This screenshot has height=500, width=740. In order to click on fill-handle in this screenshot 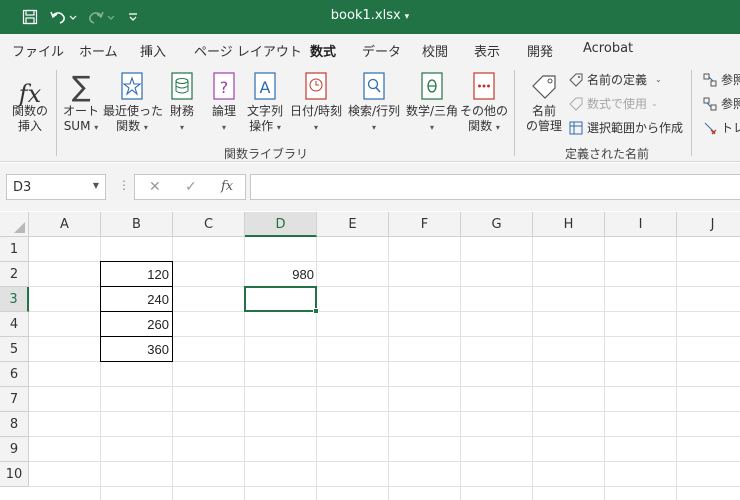, I will do `click(316, 311)`.